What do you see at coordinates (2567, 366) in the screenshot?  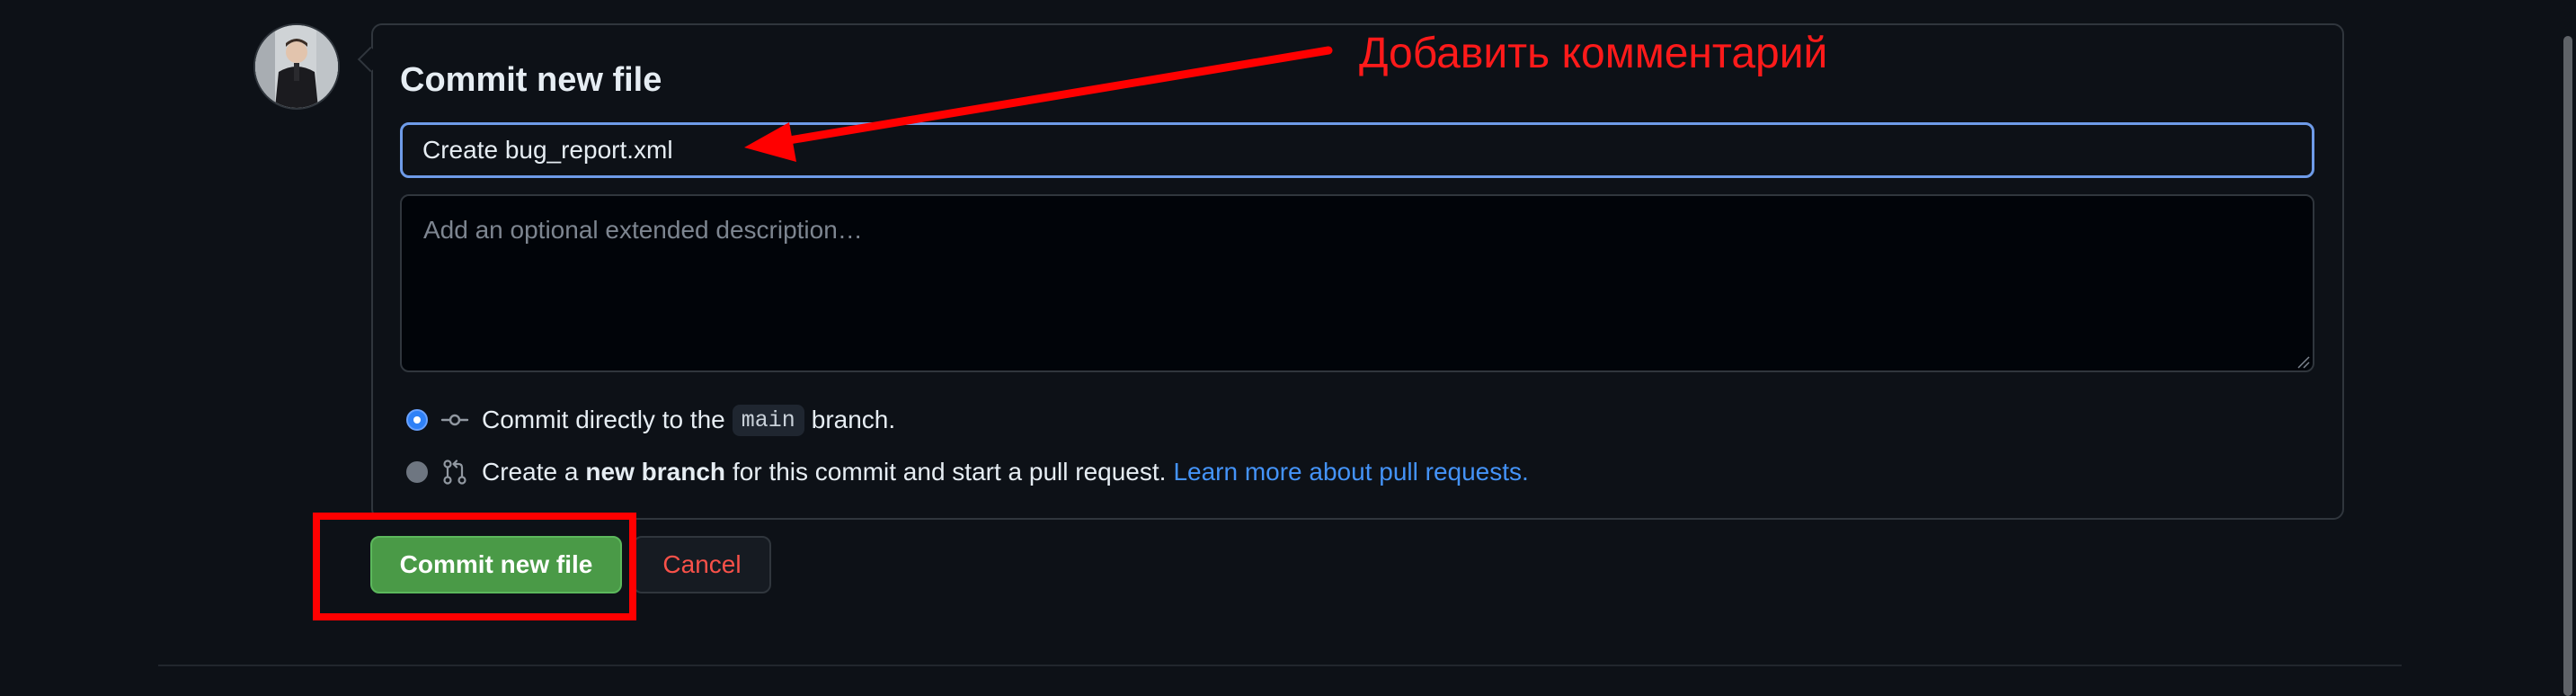 I see `page-scrollbar-thumb` at bounding box center [2567, 366].